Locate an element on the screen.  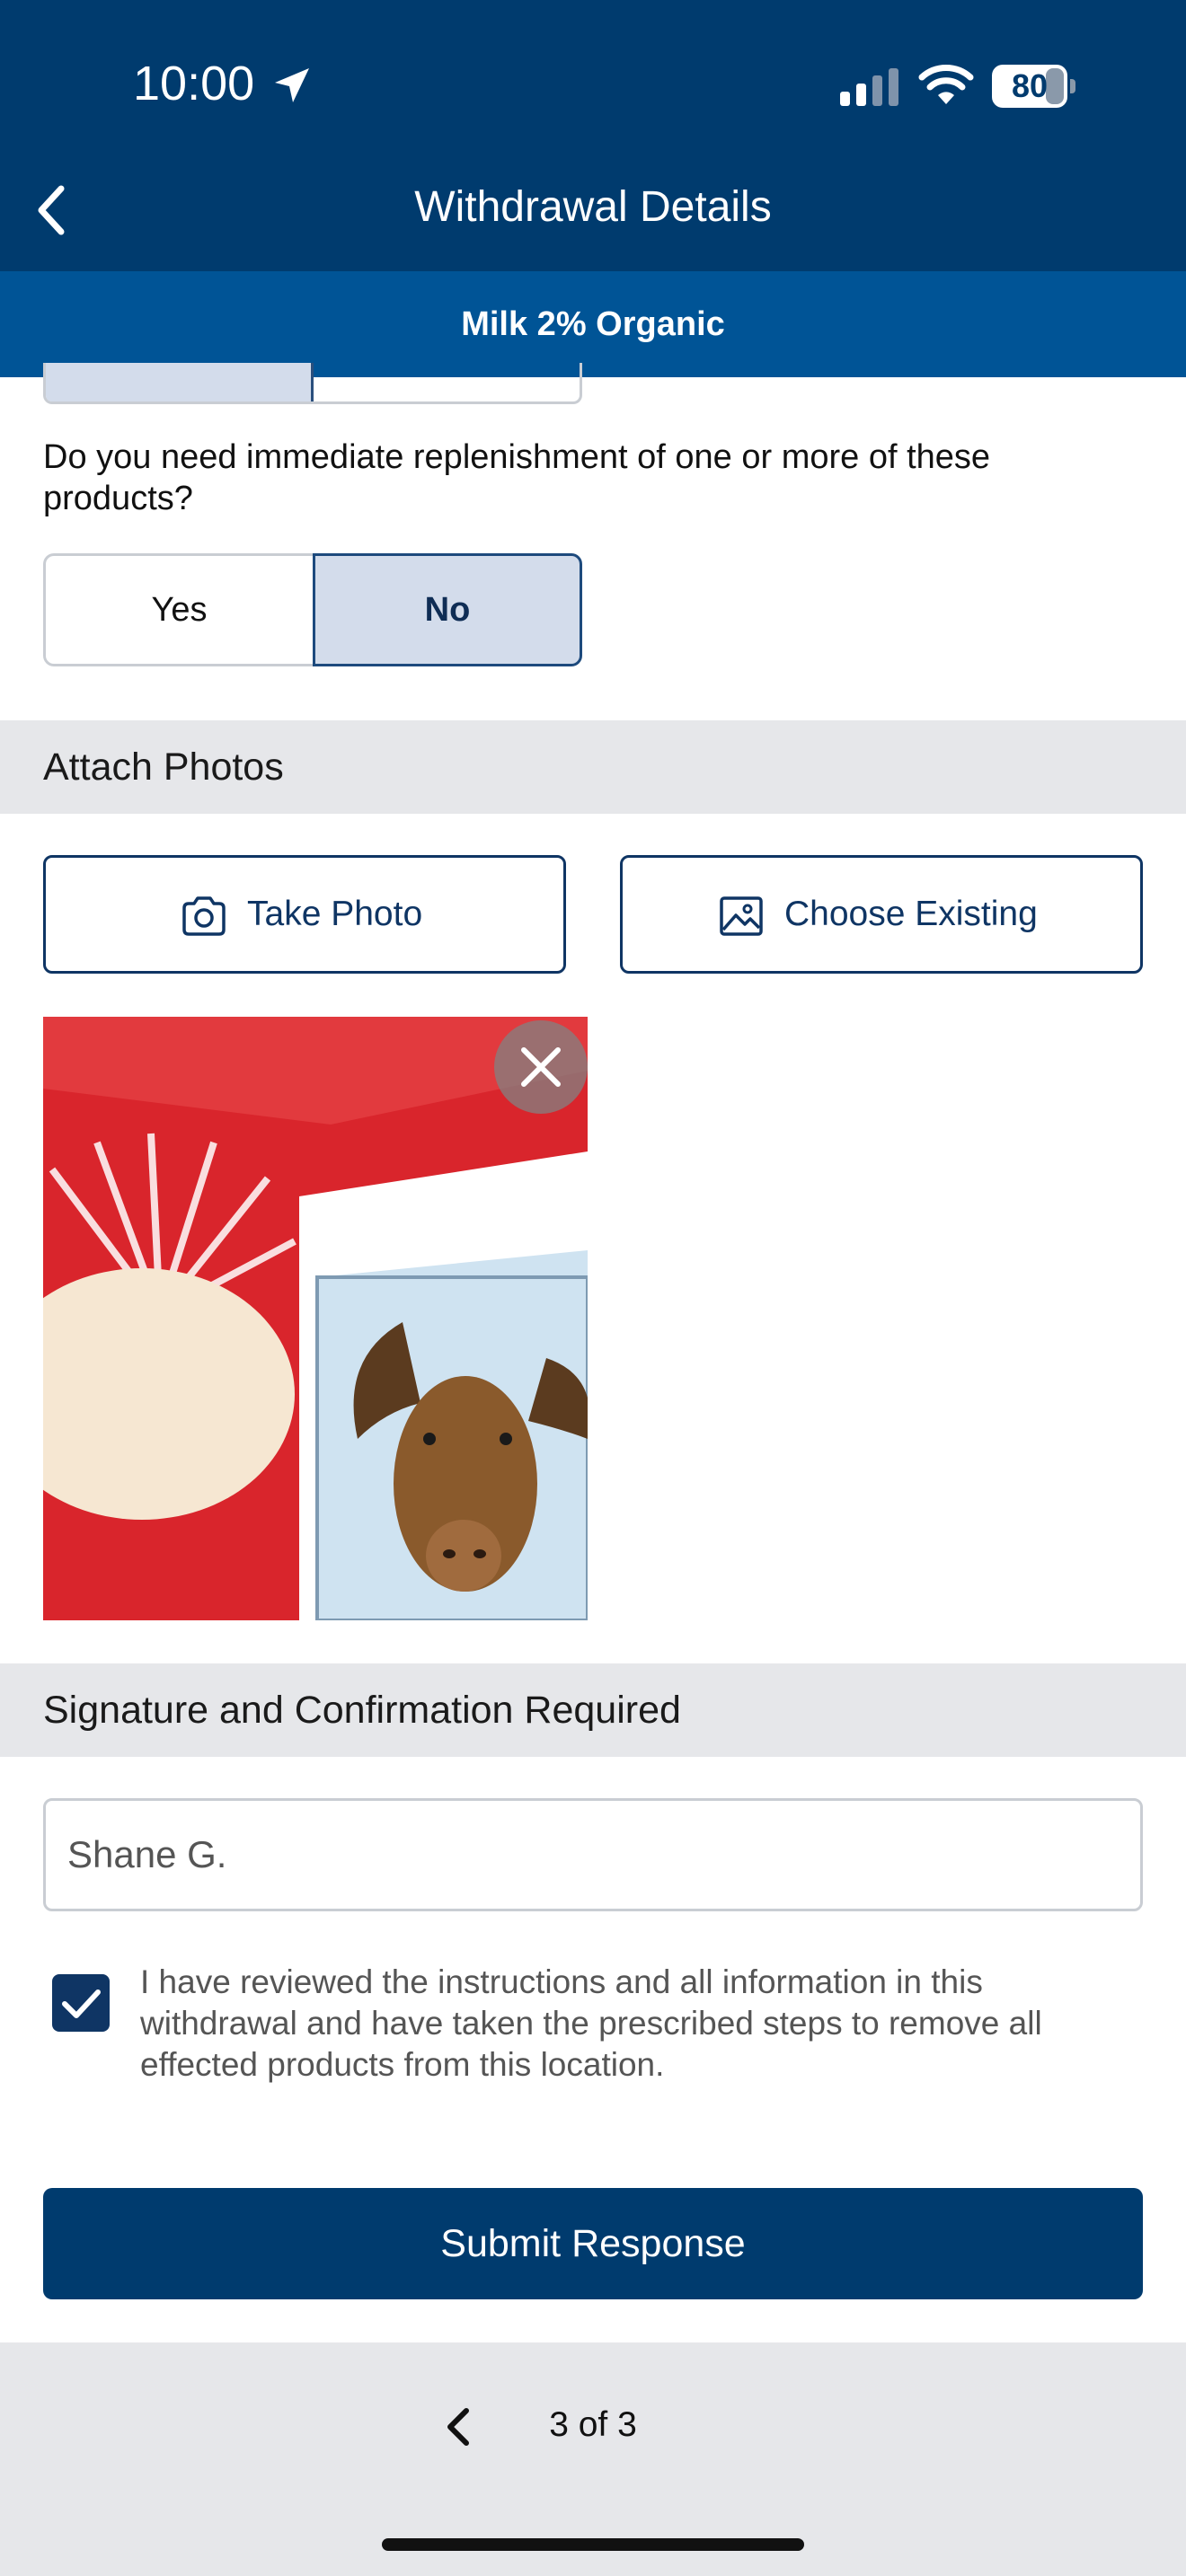
take-photo-label: Take Photo is located at coordinates (335, 914).